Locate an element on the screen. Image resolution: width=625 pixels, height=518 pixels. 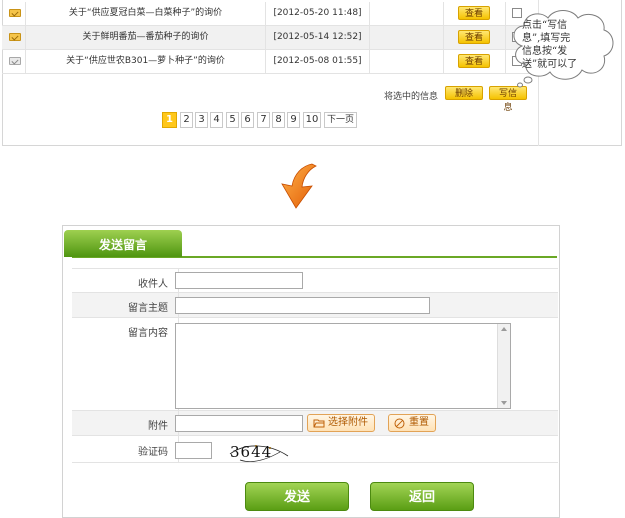
write-message-button: 写信息 is located at coordinates (508, 99).